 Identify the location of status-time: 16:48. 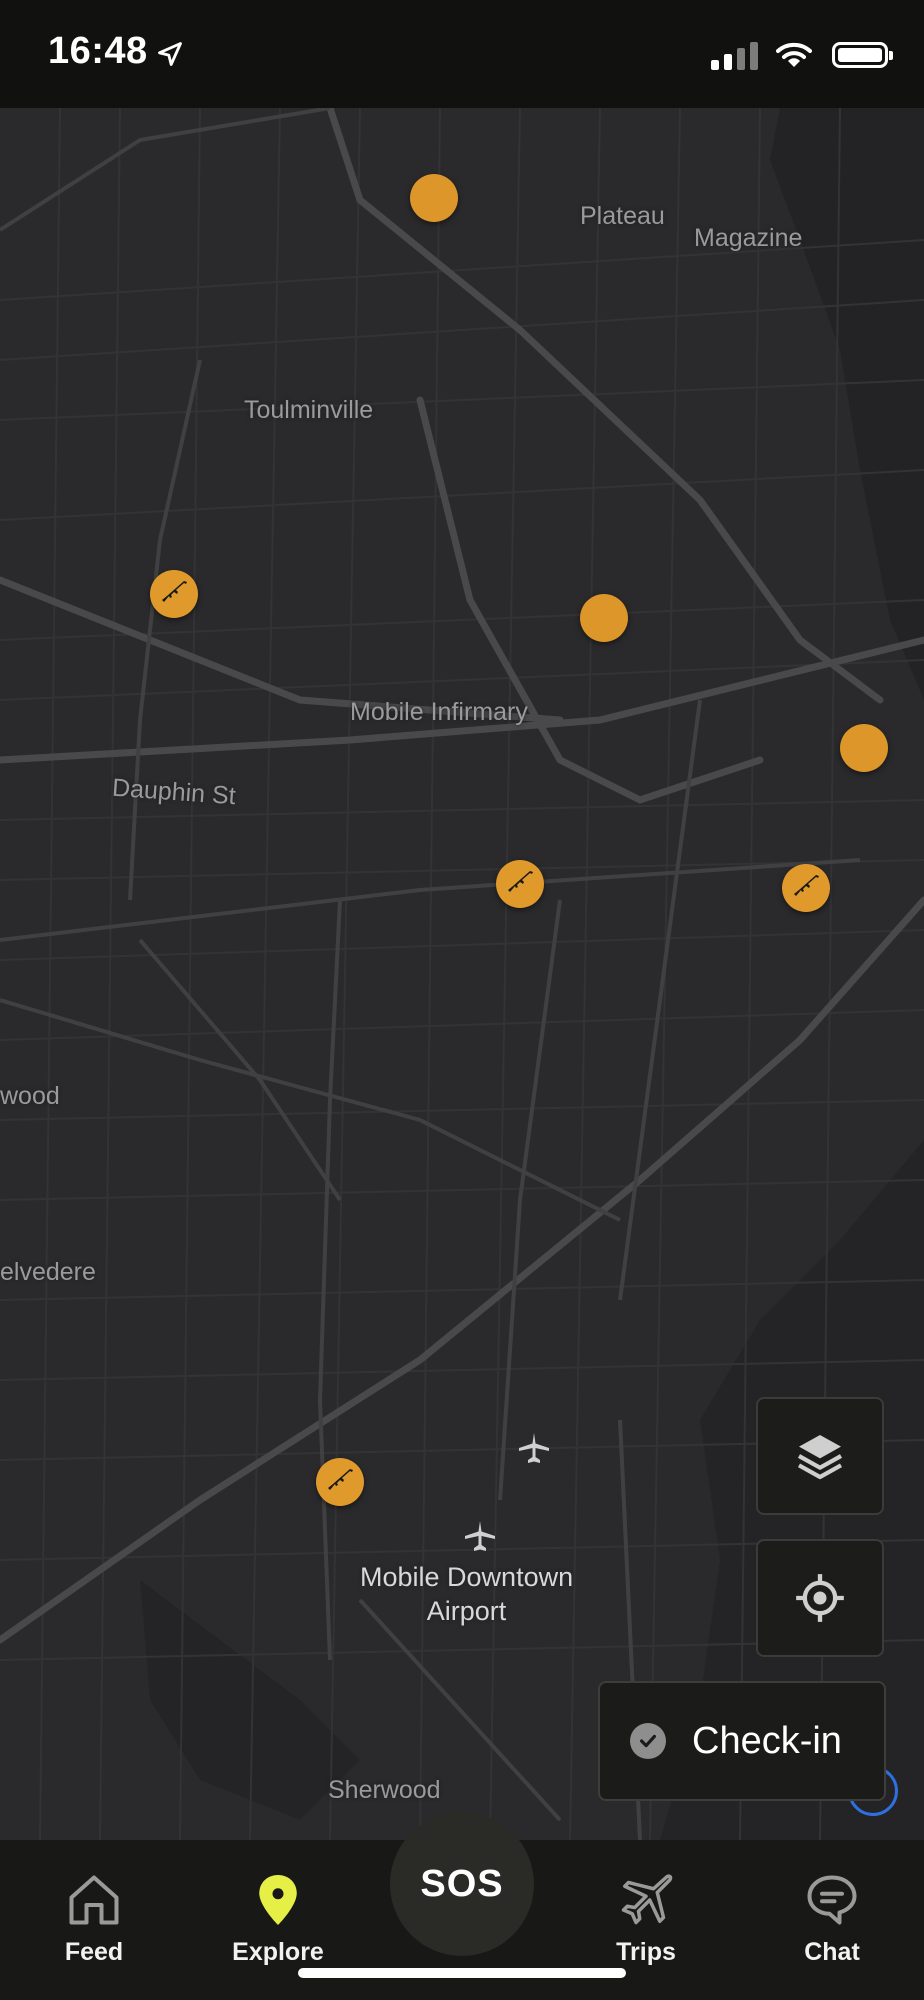
(98, 51).